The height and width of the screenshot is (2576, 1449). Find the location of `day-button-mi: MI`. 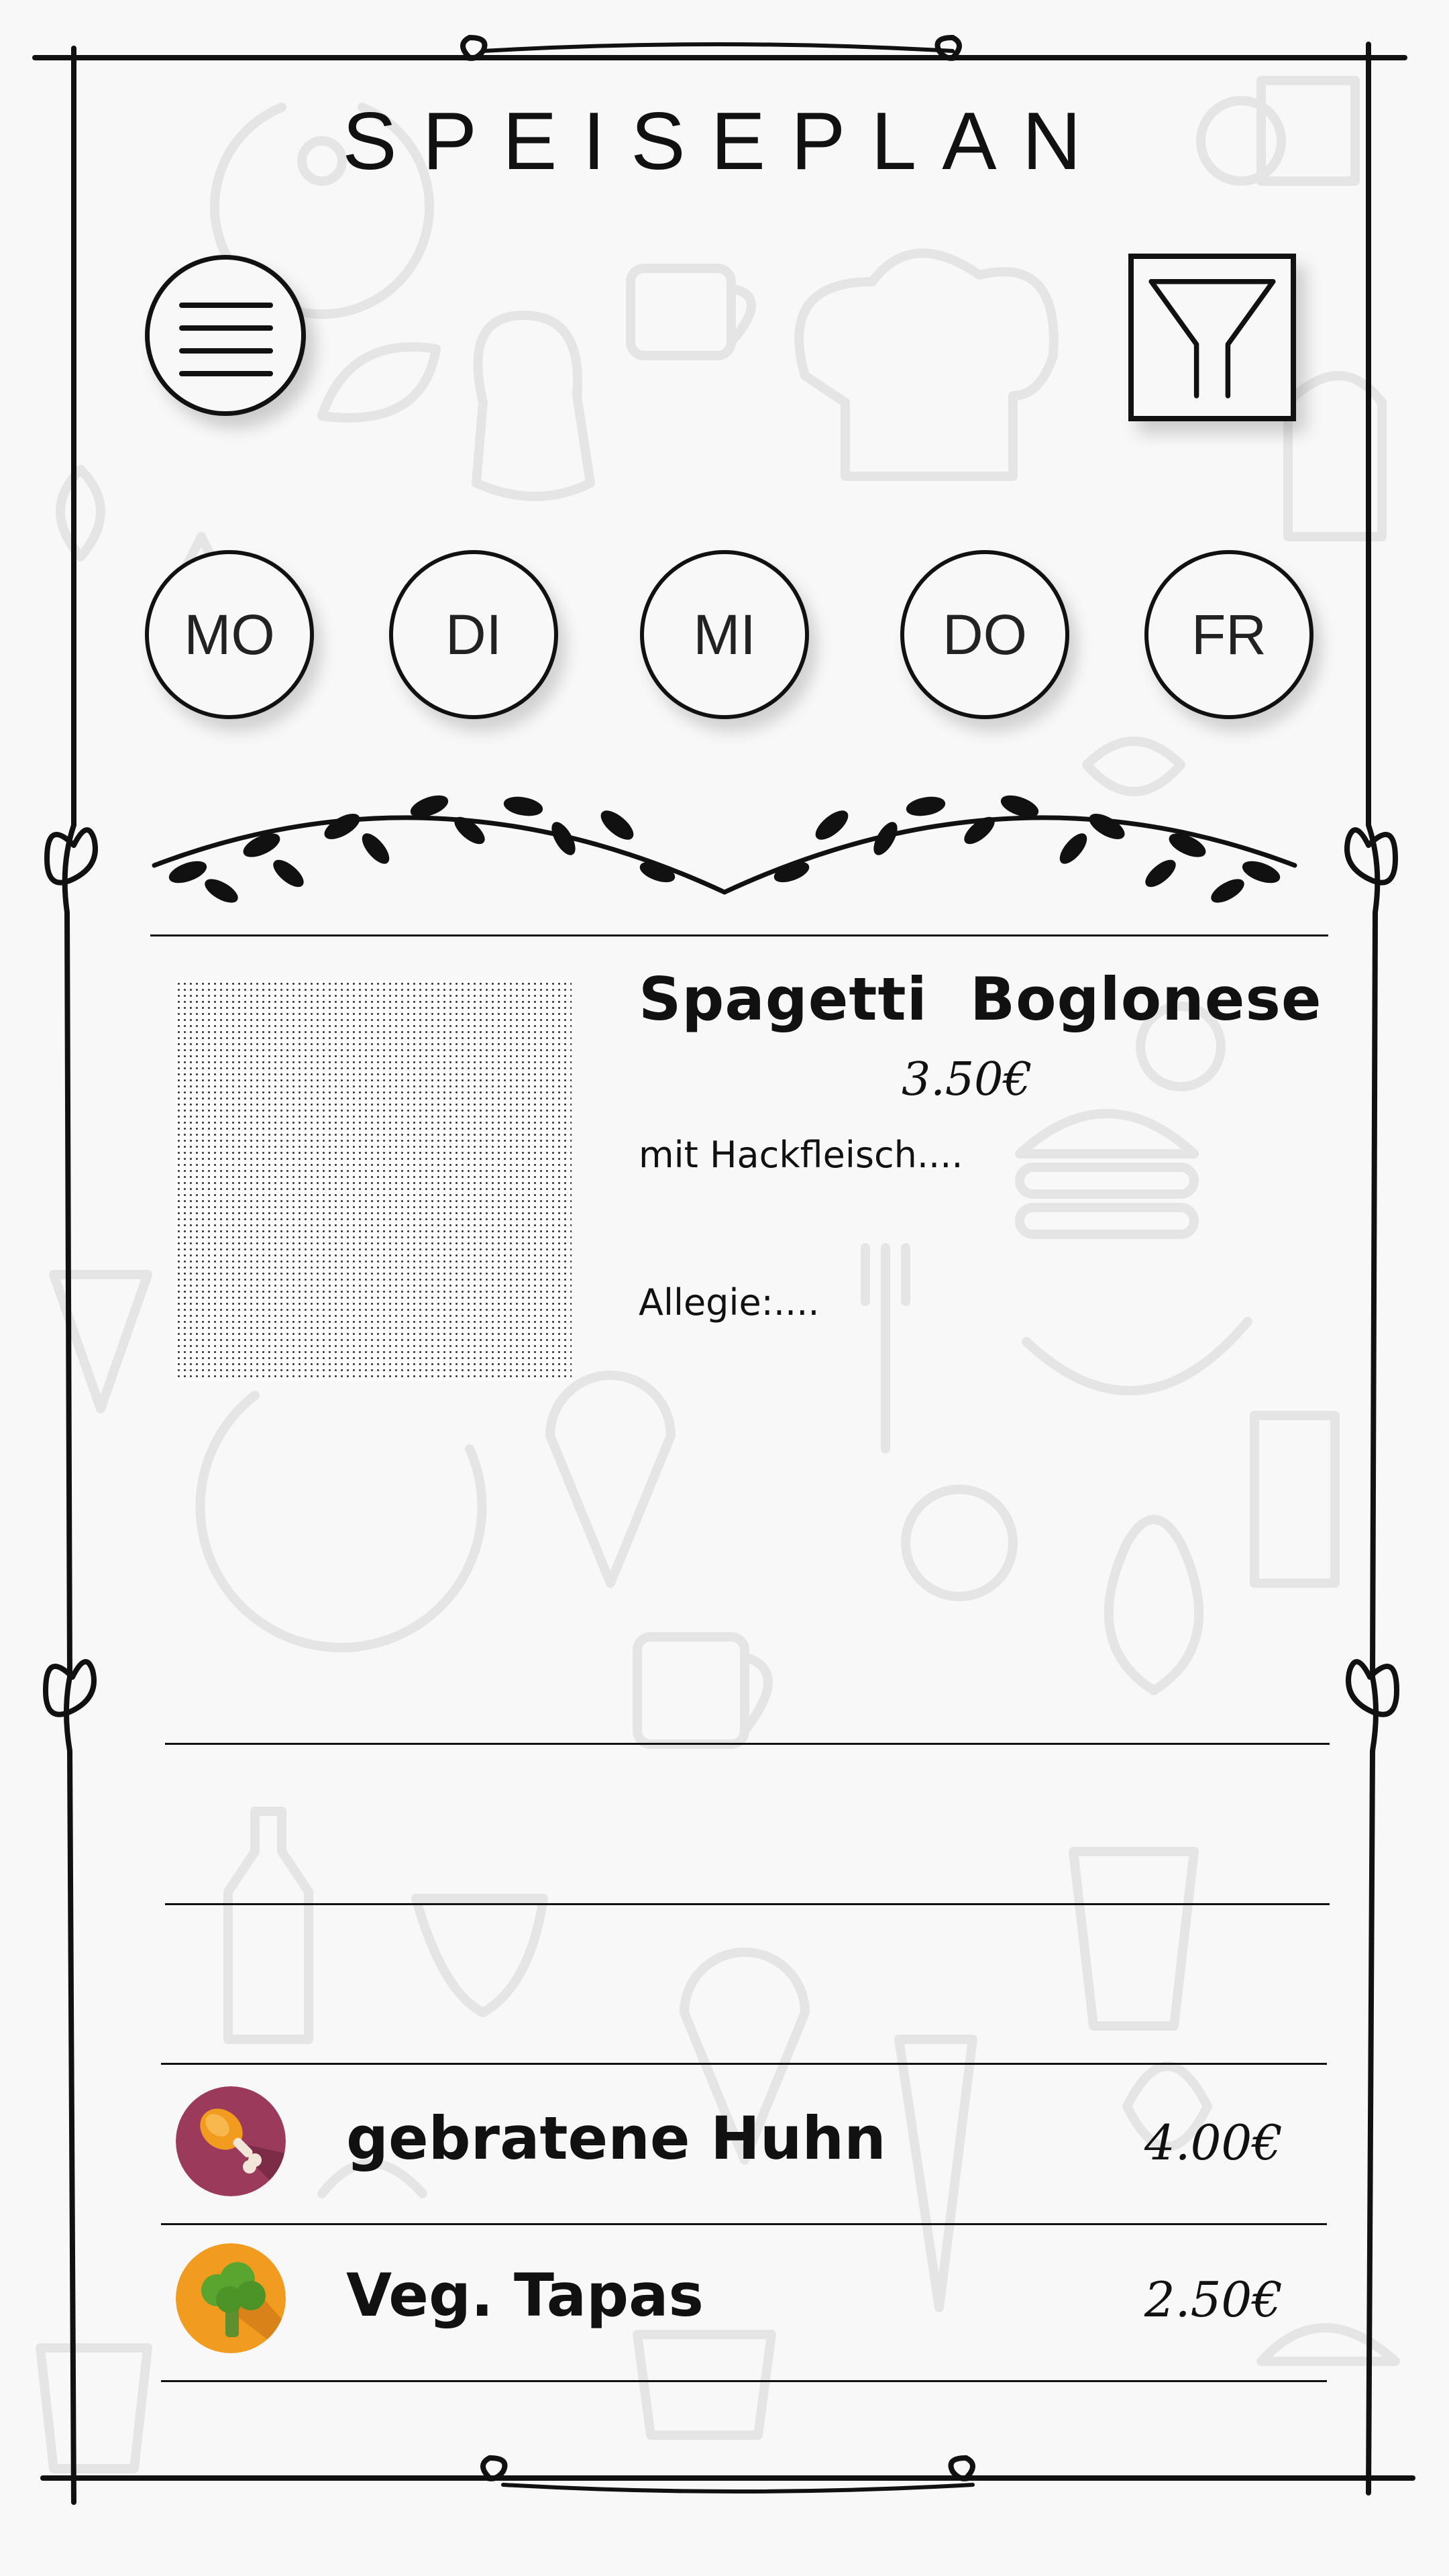

day-button-mi: MI is located at coordinates (724, 634).